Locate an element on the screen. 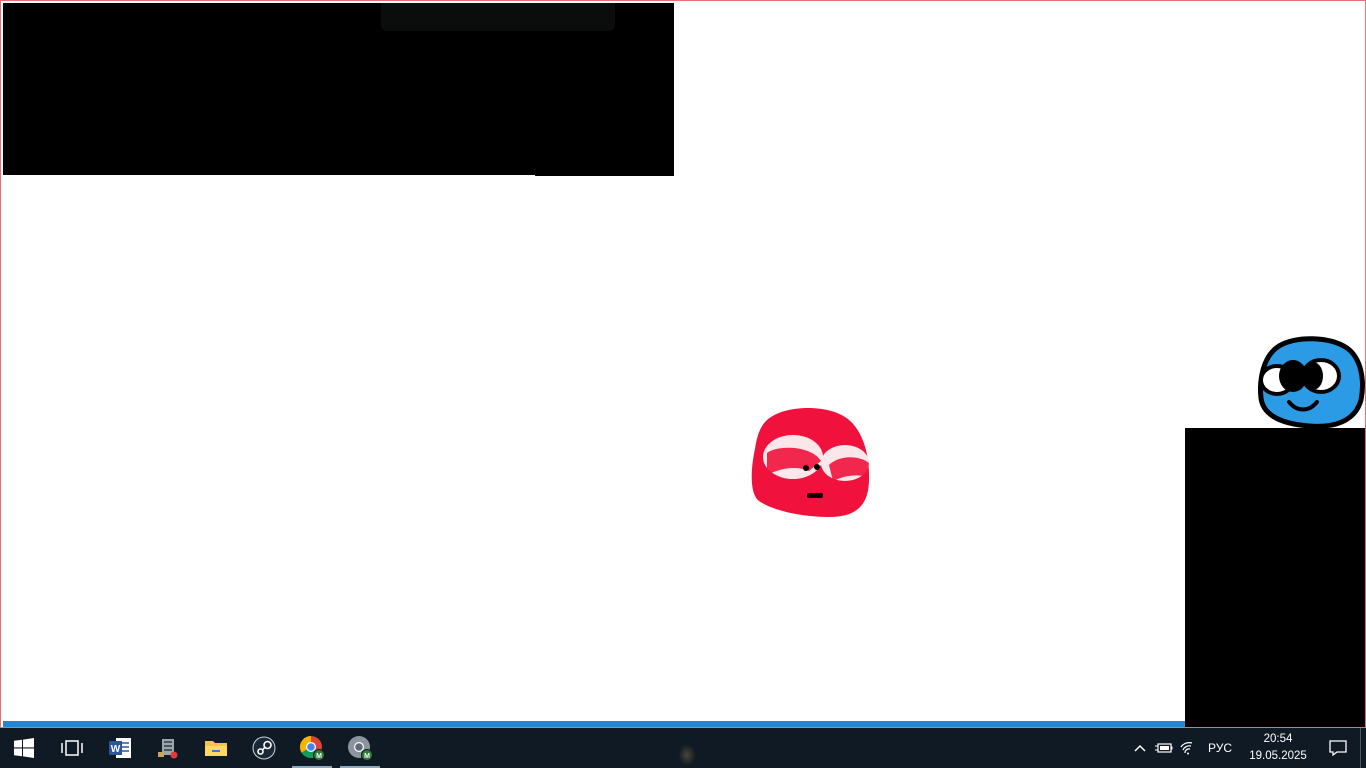  taskbar-word: W is located at coordinates (120, 748).